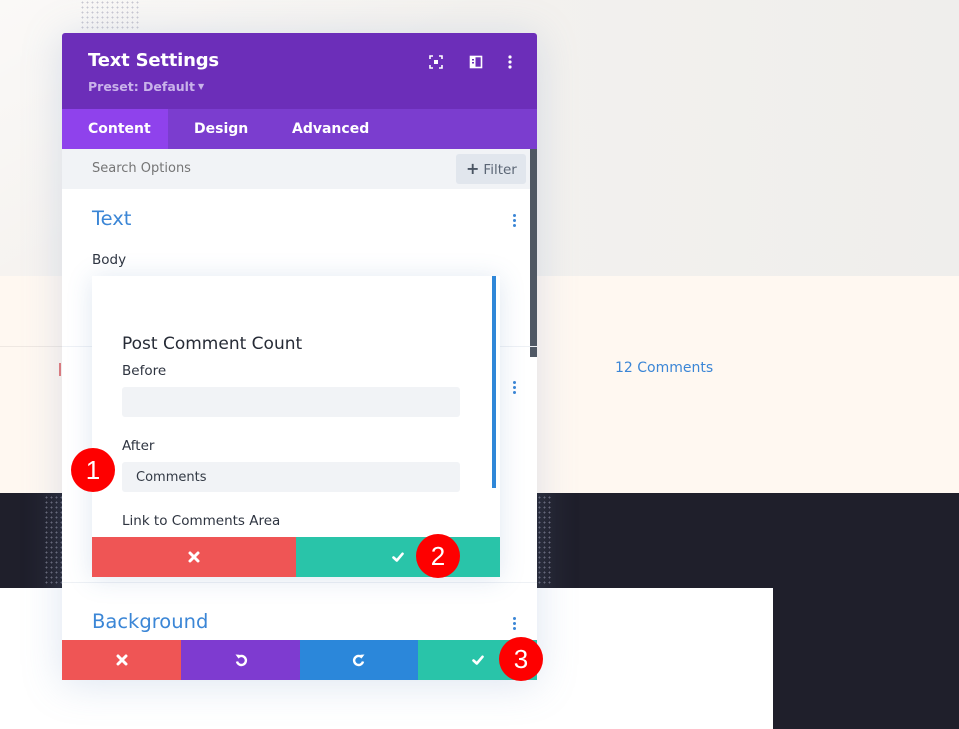 The image size is (959, 729). Describe the element at coordinates (436, 61) in the screenshot. I see `expand-icon` at that location.